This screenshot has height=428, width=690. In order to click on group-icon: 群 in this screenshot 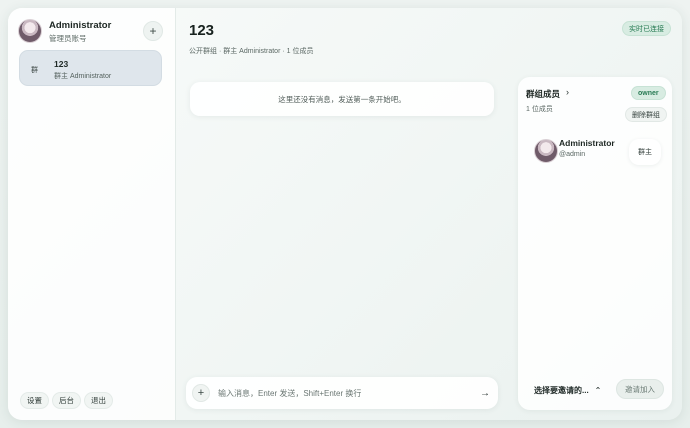, I will do `click(34, 70)`.